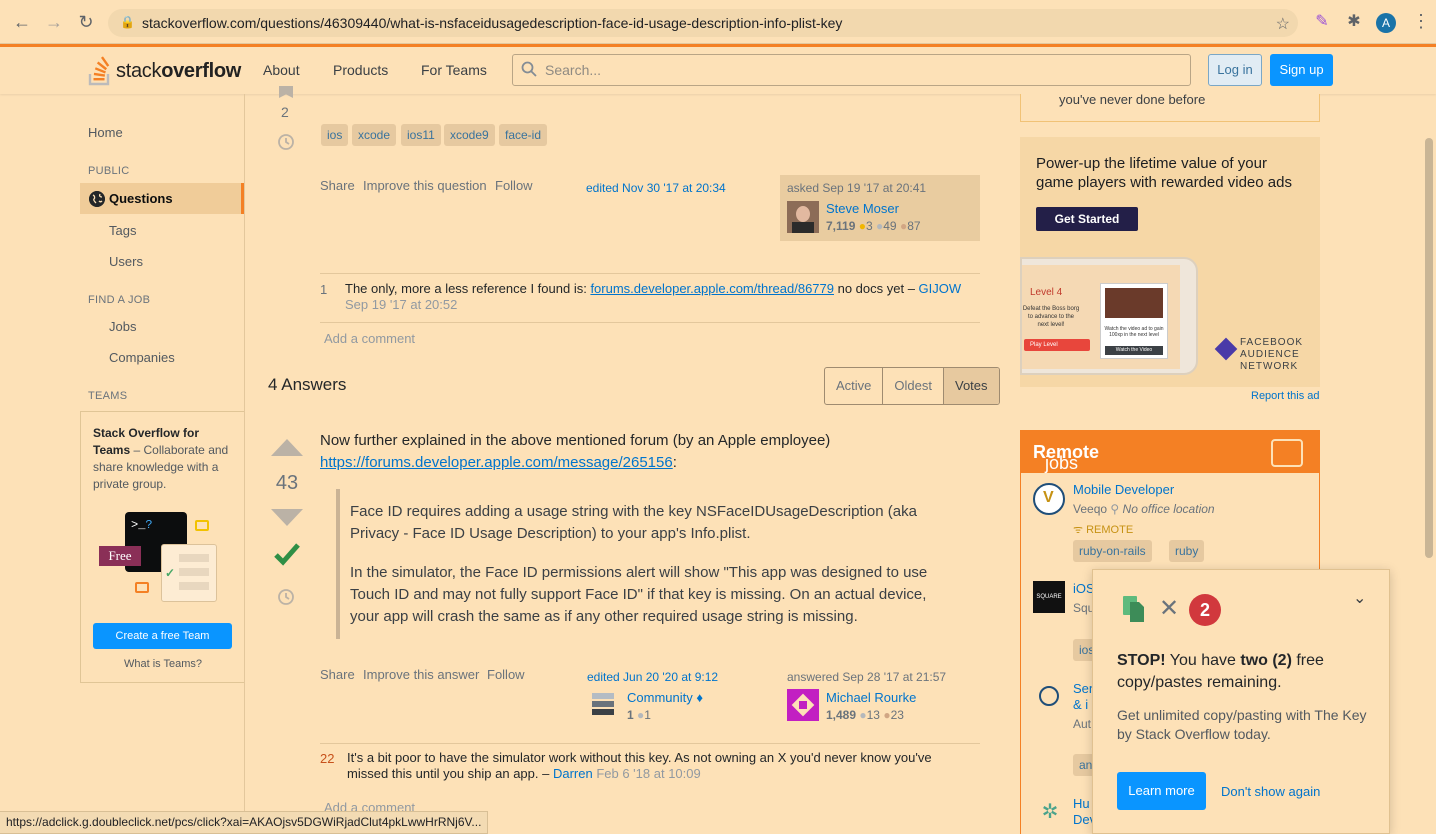  I want to click on downvote-arrow-icon, so click(287, 517).